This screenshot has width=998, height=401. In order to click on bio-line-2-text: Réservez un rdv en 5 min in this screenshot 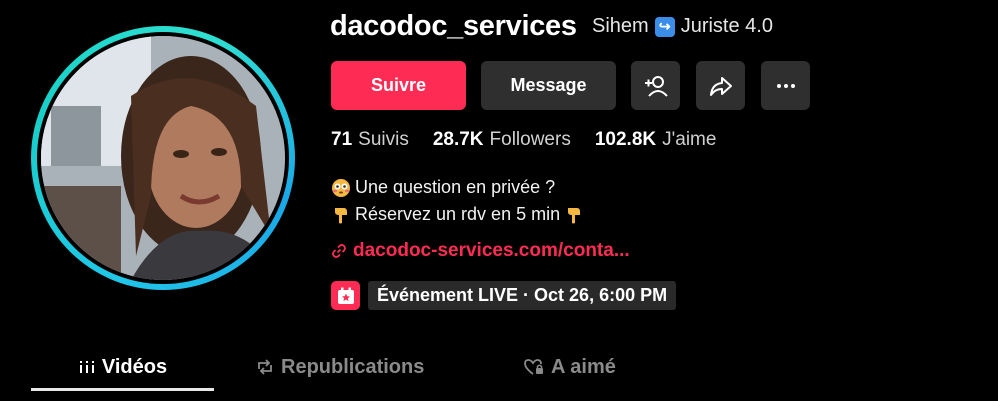, I will do `click(458, 214)`.